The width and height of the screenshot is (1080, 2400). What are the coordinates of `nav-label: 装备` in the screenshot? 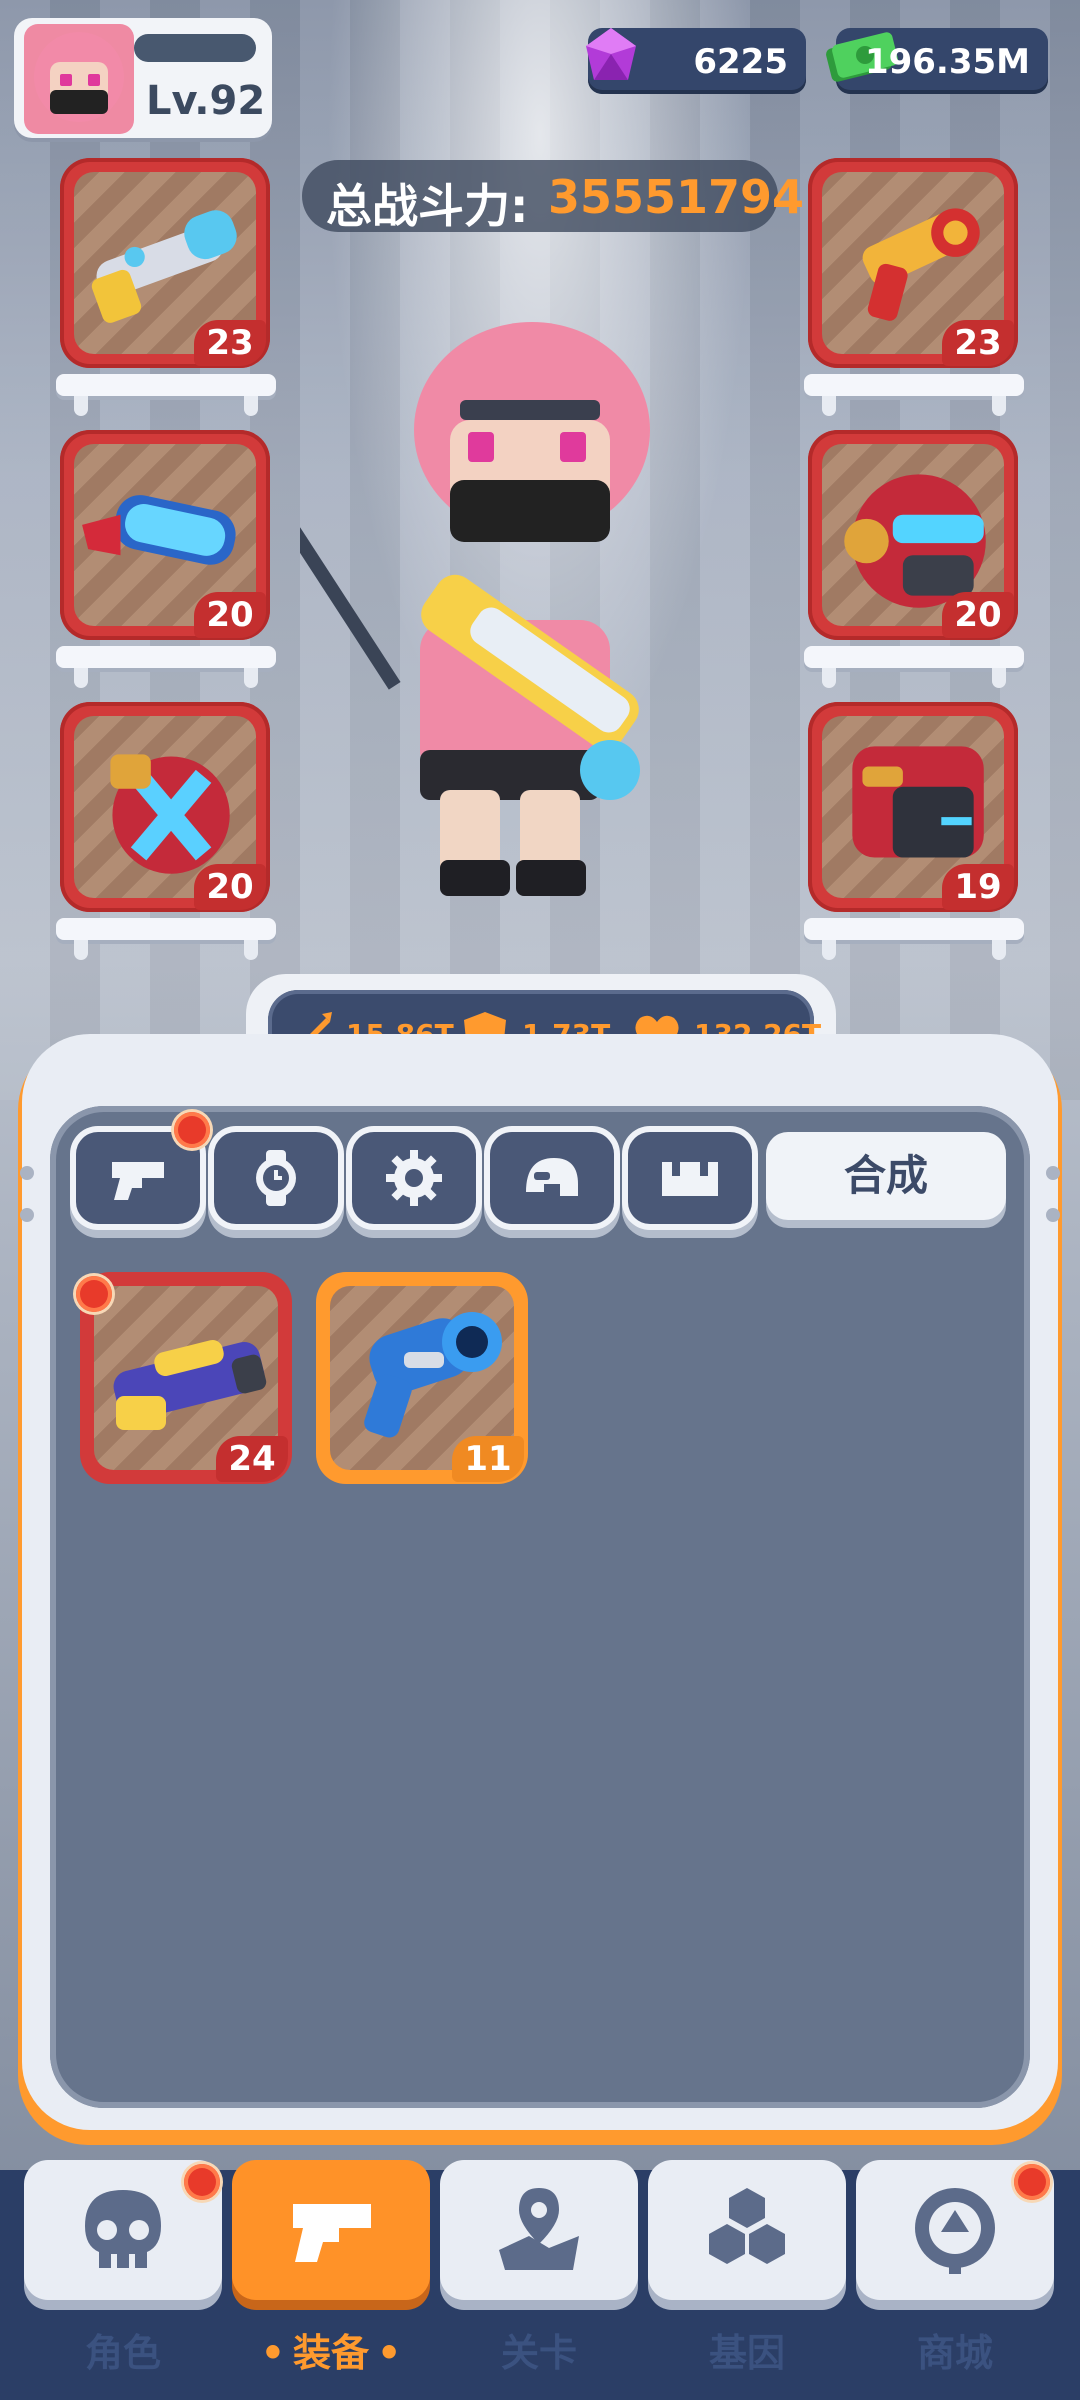 It's located at (331, 2349).